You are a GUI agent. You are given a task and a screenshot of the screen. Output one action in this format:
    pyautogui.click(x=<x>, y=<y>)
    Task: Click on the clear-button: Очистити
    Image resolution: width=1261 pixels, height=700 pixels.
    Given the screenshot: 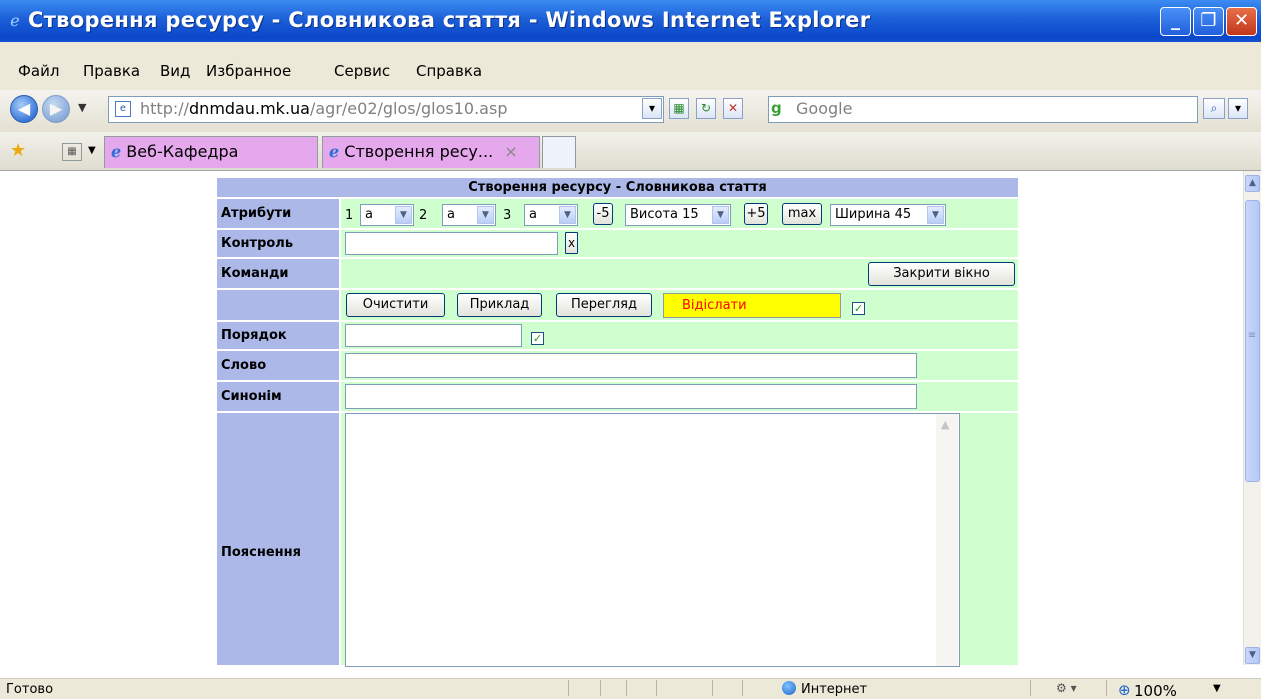 What is the action you would take?
    pyautogui.click(x=395, y=305)
    